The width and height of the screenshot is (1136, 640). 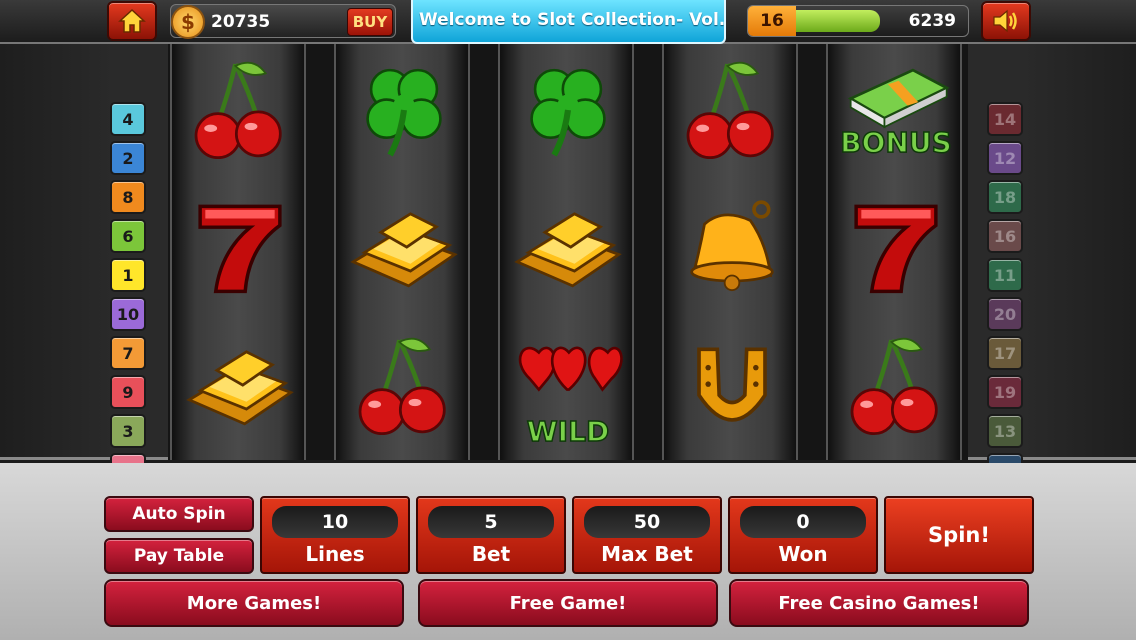 I want to click on payline-right-14: 14, so click(x=1005, y=119).